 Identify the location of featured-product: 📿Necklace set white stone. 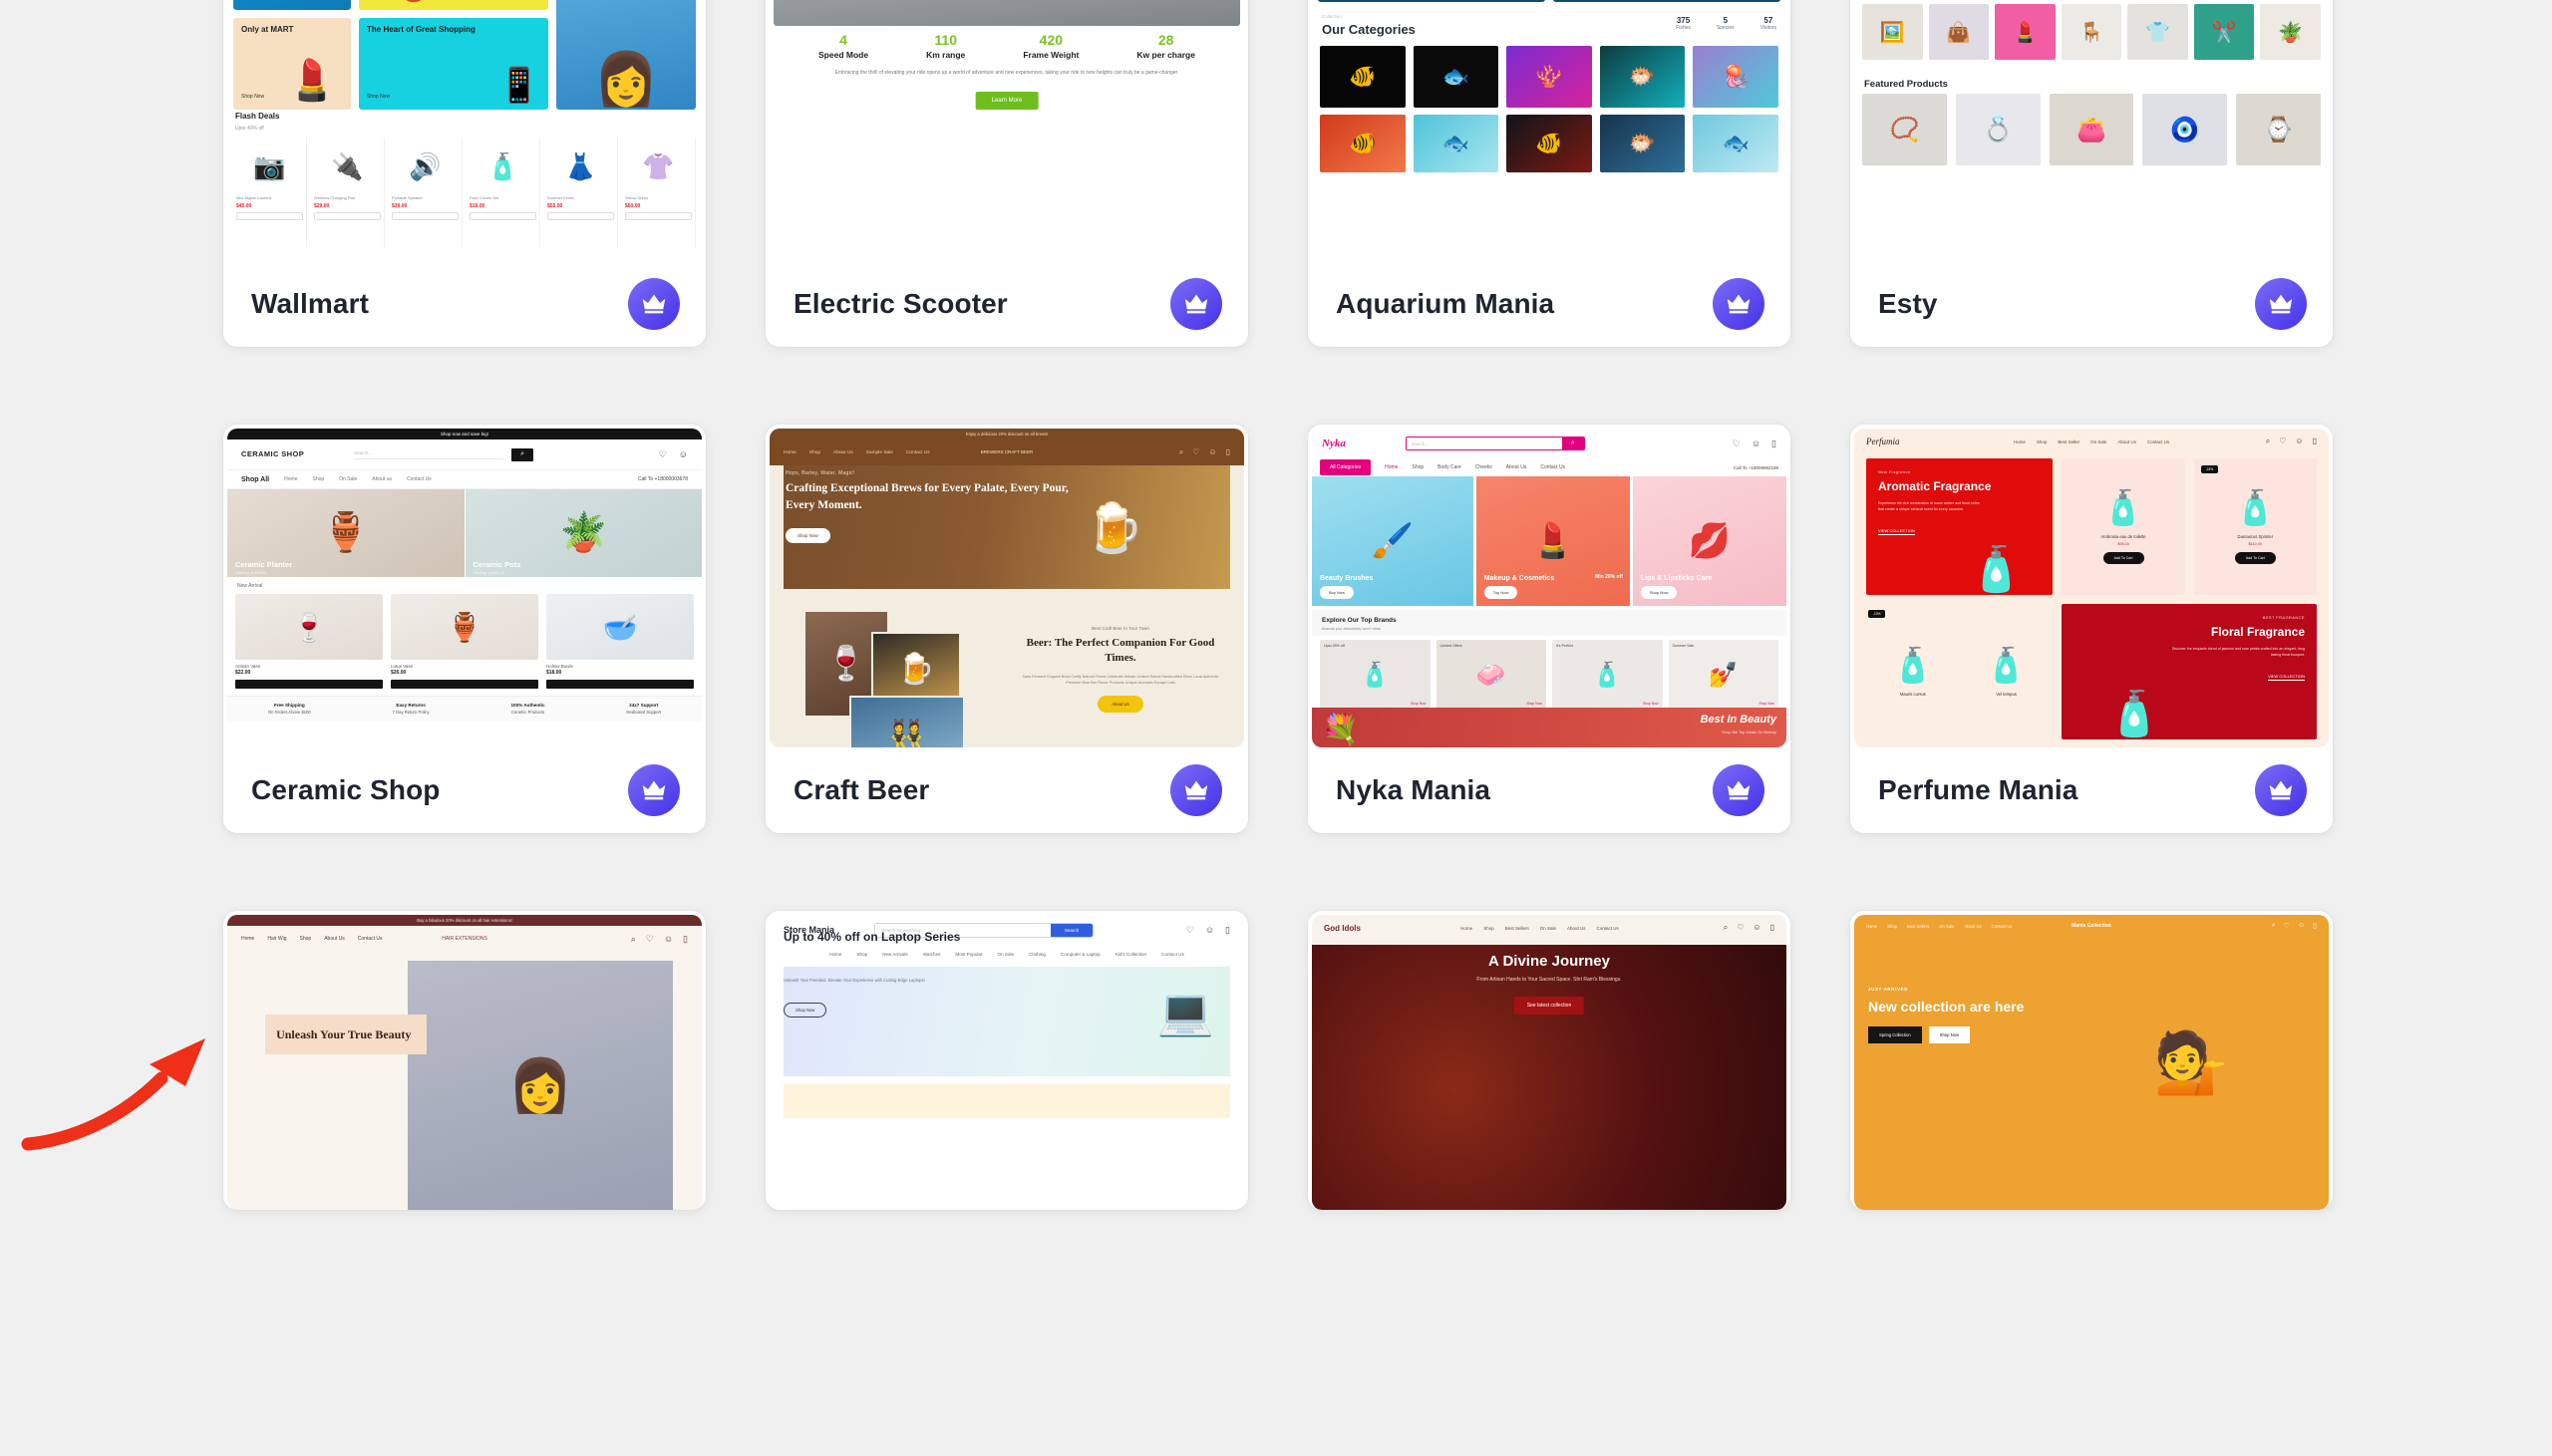
(1904, 129).